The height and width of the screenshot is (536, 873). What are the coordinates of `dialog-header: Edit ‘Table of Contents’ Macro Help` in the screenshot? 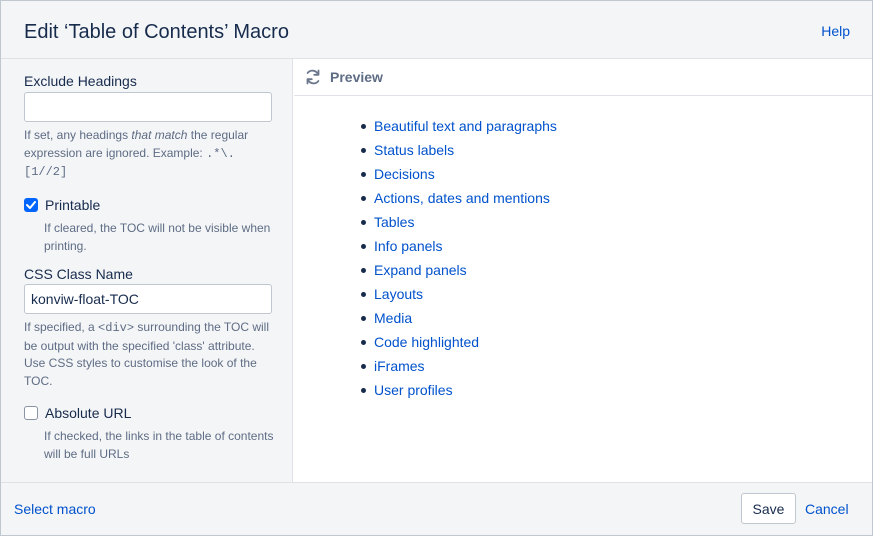 It's located at (436, 30).